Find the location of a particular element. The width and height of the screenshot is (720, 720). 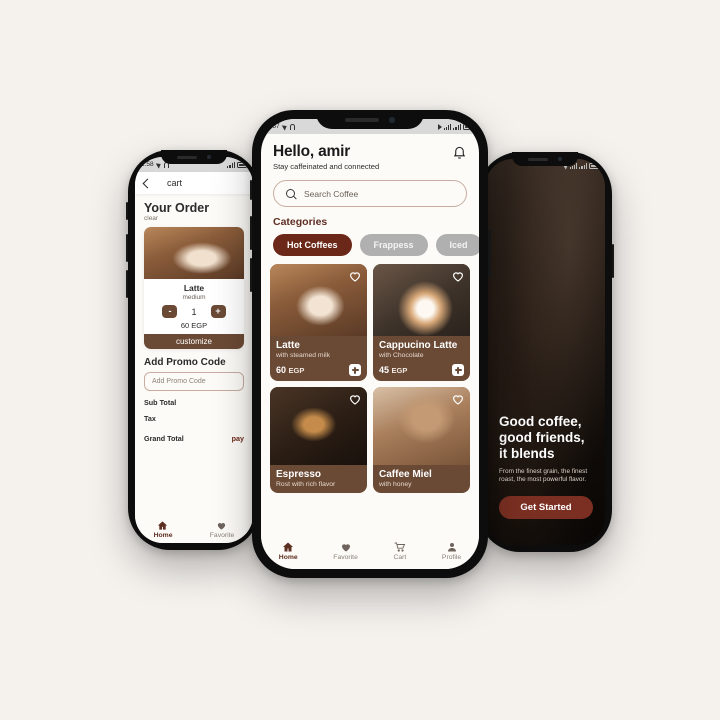

decrease-quantity-button: - is located at coordinates (170, 311).